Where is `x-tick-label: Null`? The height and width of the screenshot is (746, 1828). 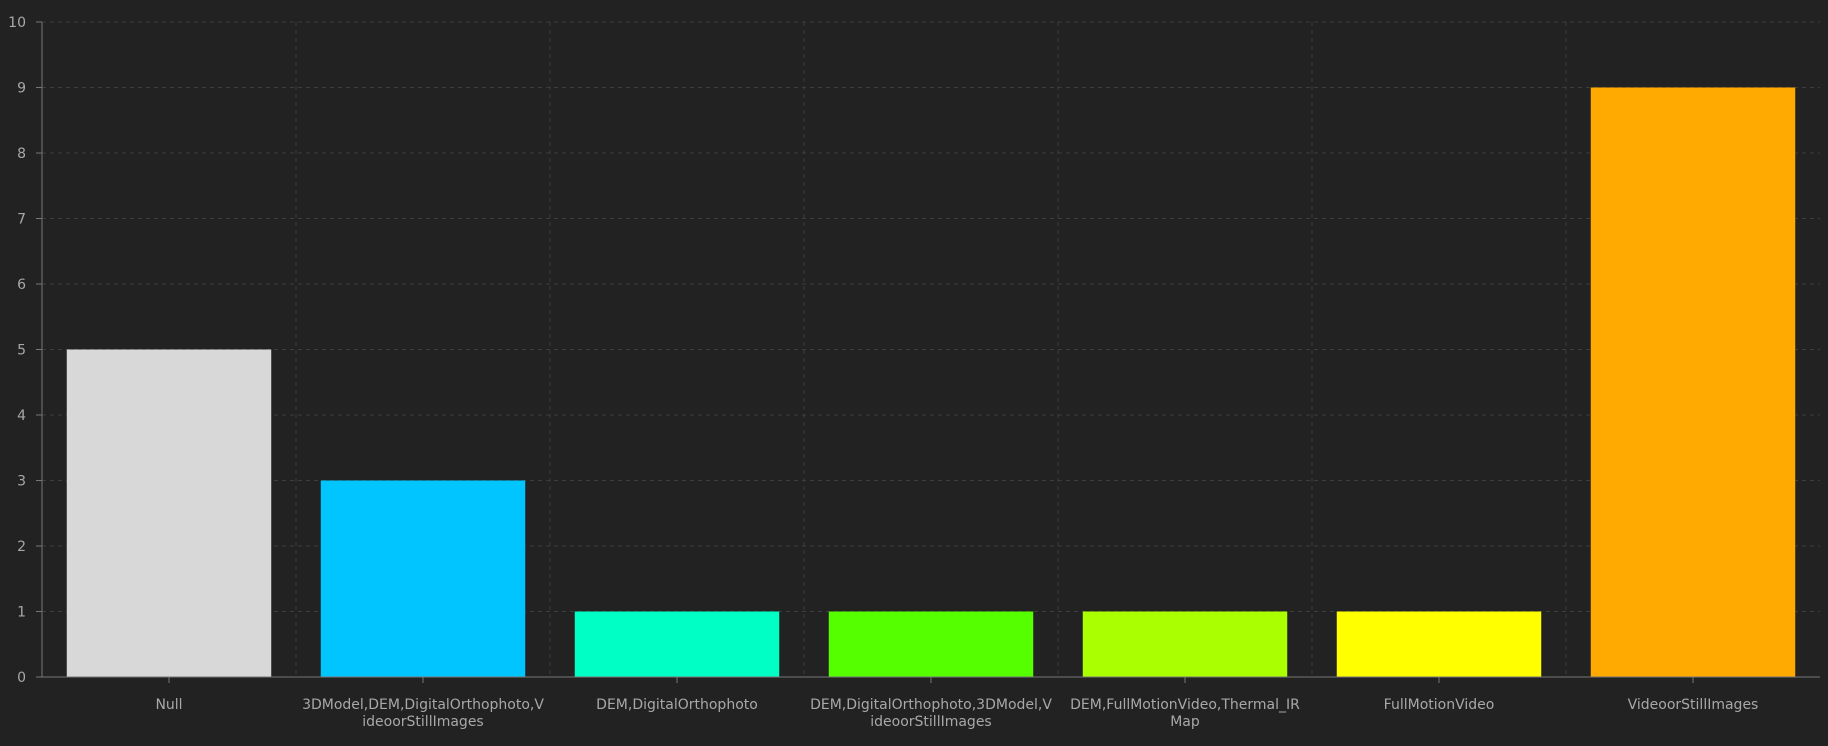 x-tick-label: Null is located at coordinates (168, 705).